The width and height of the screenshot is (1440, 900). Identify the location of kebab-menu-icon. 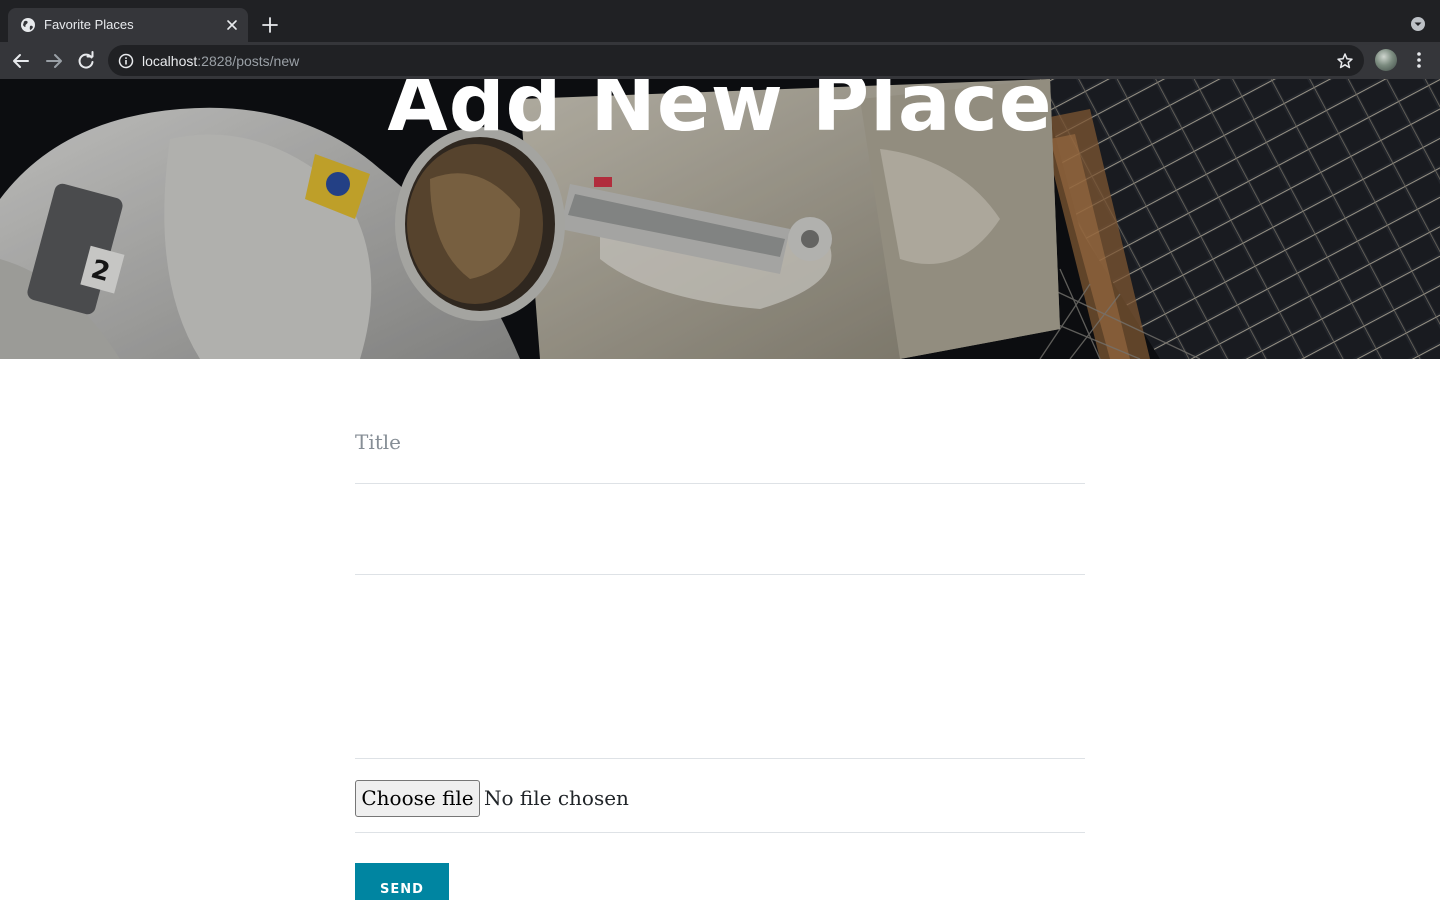
(1419, 60).